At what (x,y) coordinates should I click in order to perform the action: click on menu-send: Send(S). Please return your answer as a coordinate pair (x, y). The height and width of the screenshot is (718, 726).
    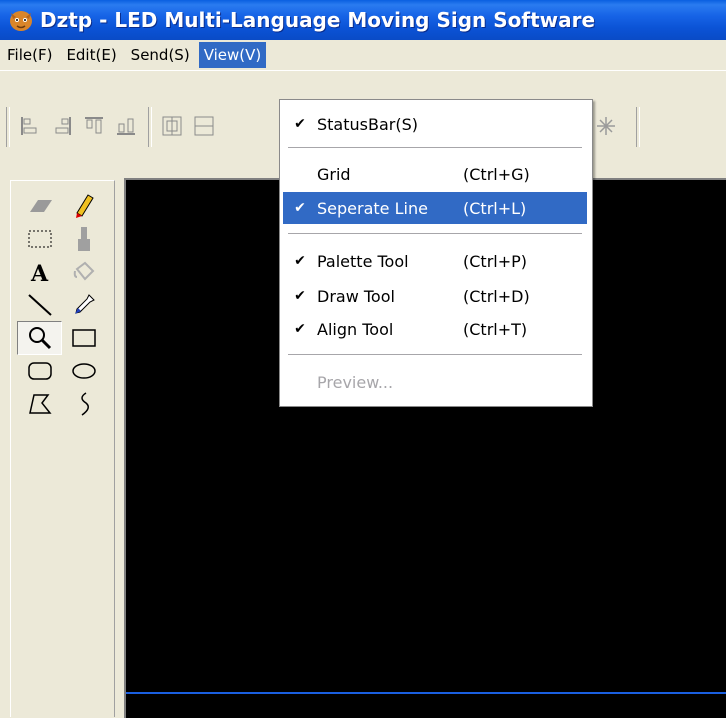
    Looking at the image, I should click on (160, 55).